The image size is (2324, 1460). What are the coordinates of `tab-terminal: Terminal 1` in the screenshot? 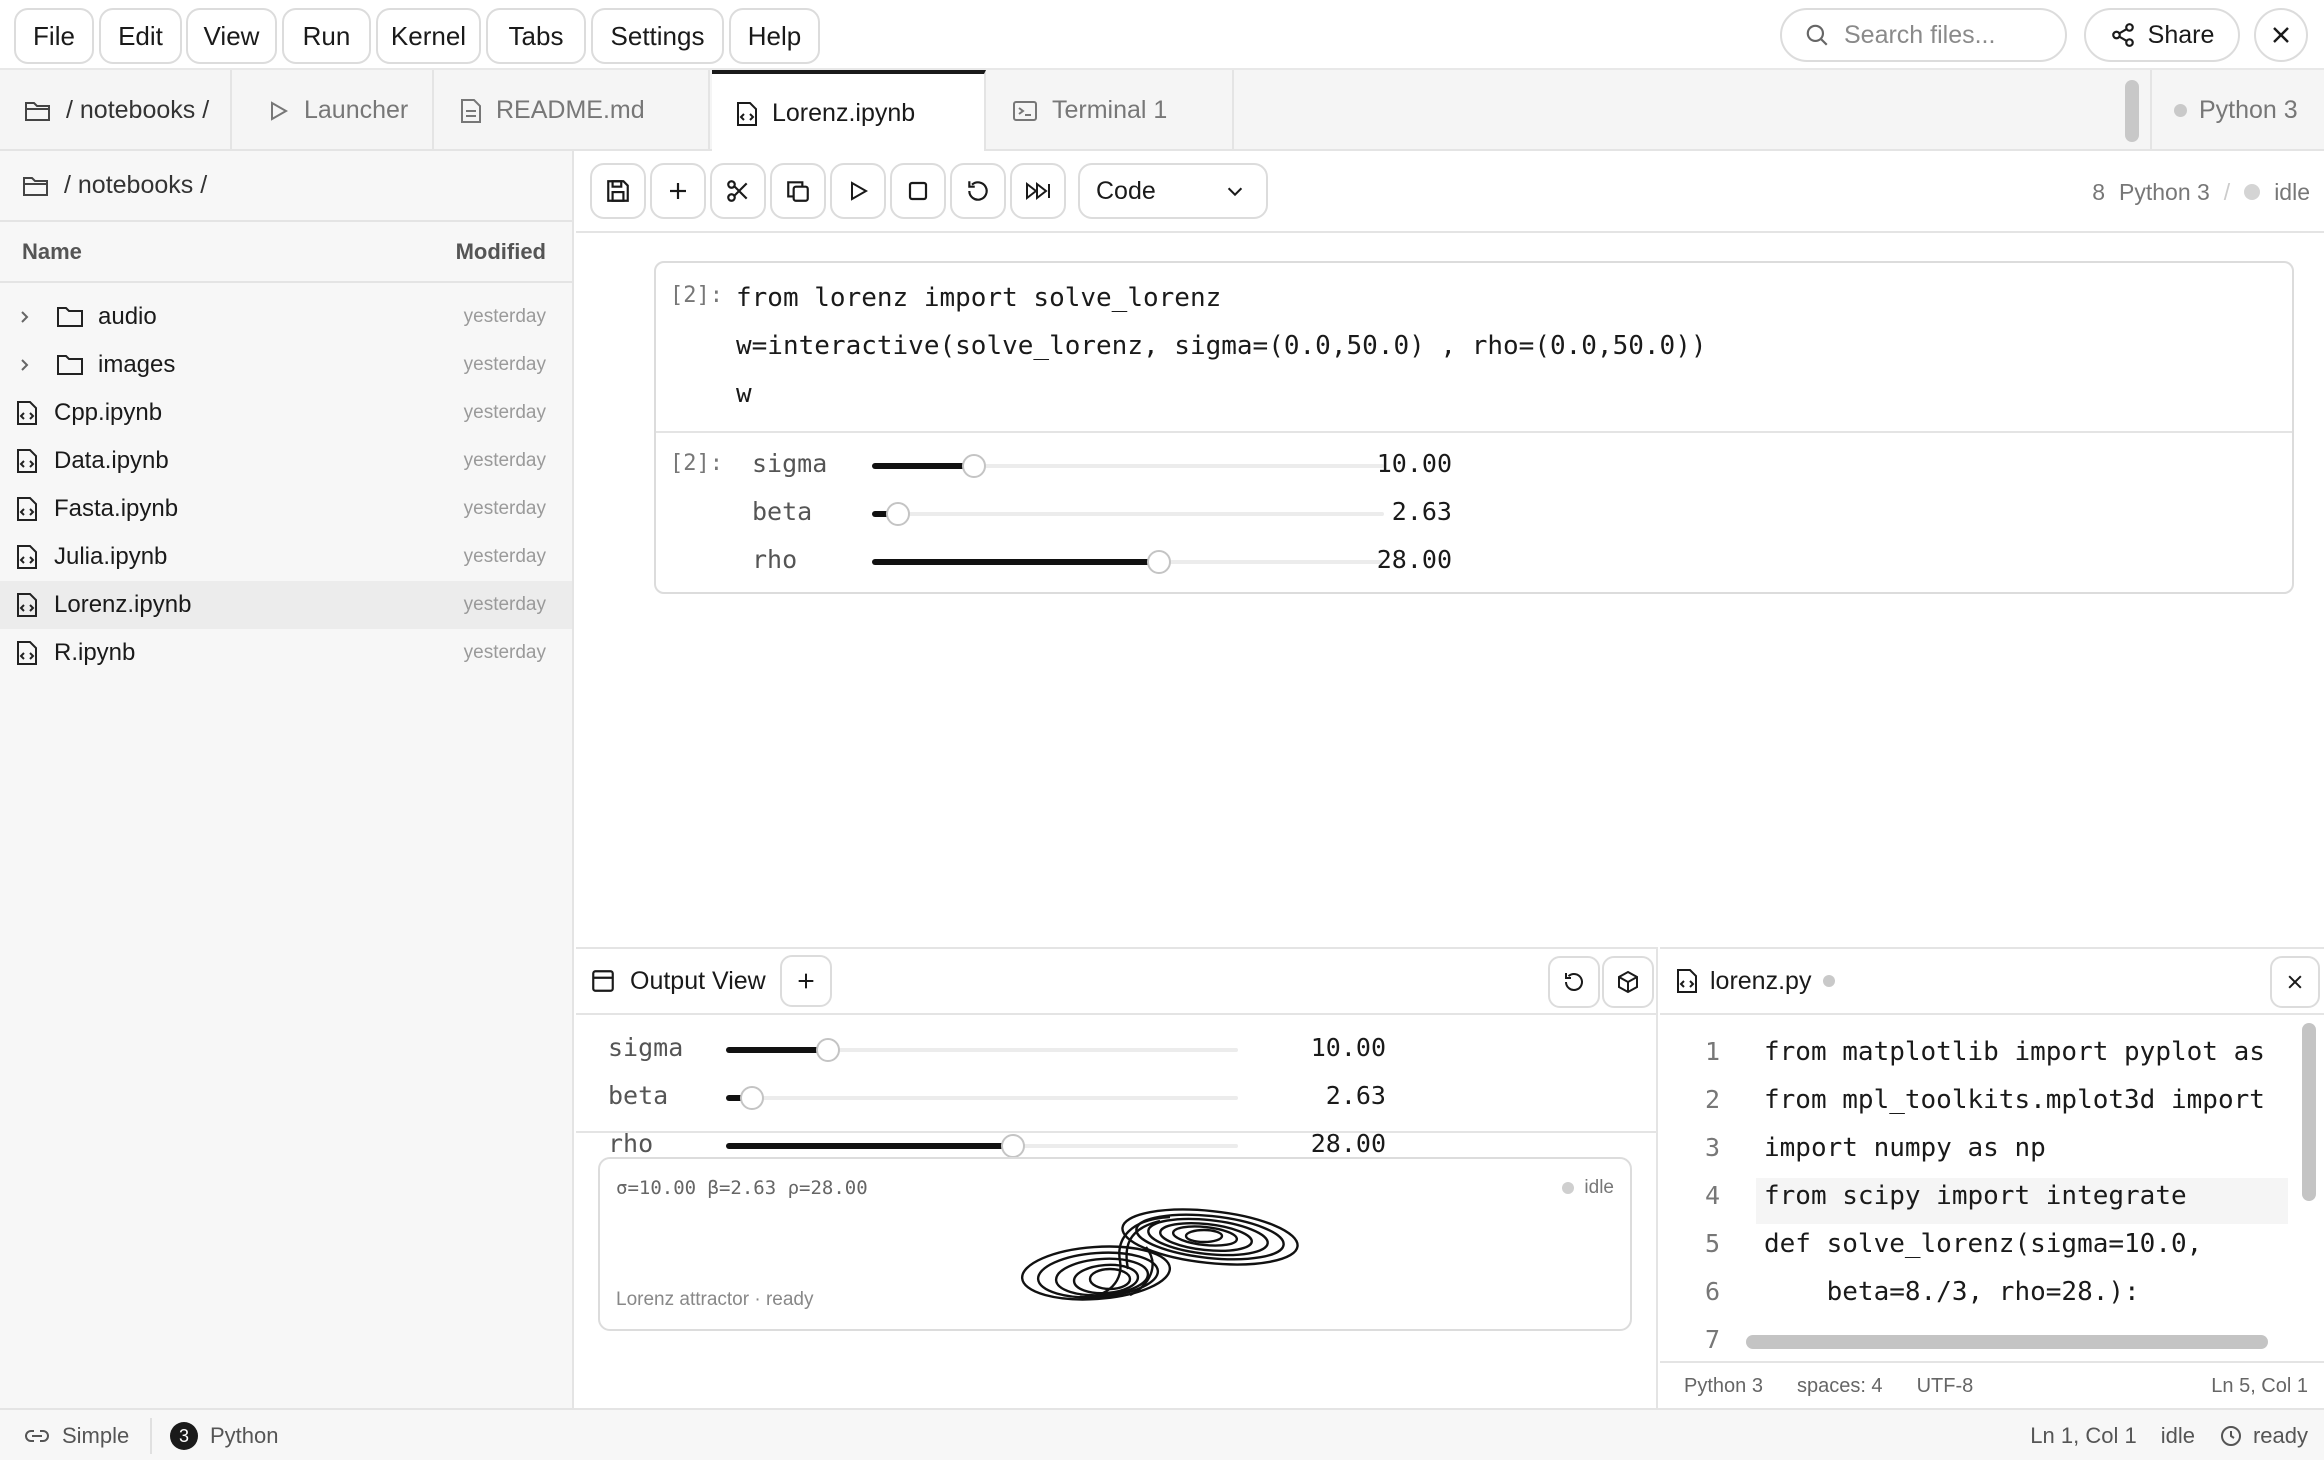 It's located at (1111, 110).